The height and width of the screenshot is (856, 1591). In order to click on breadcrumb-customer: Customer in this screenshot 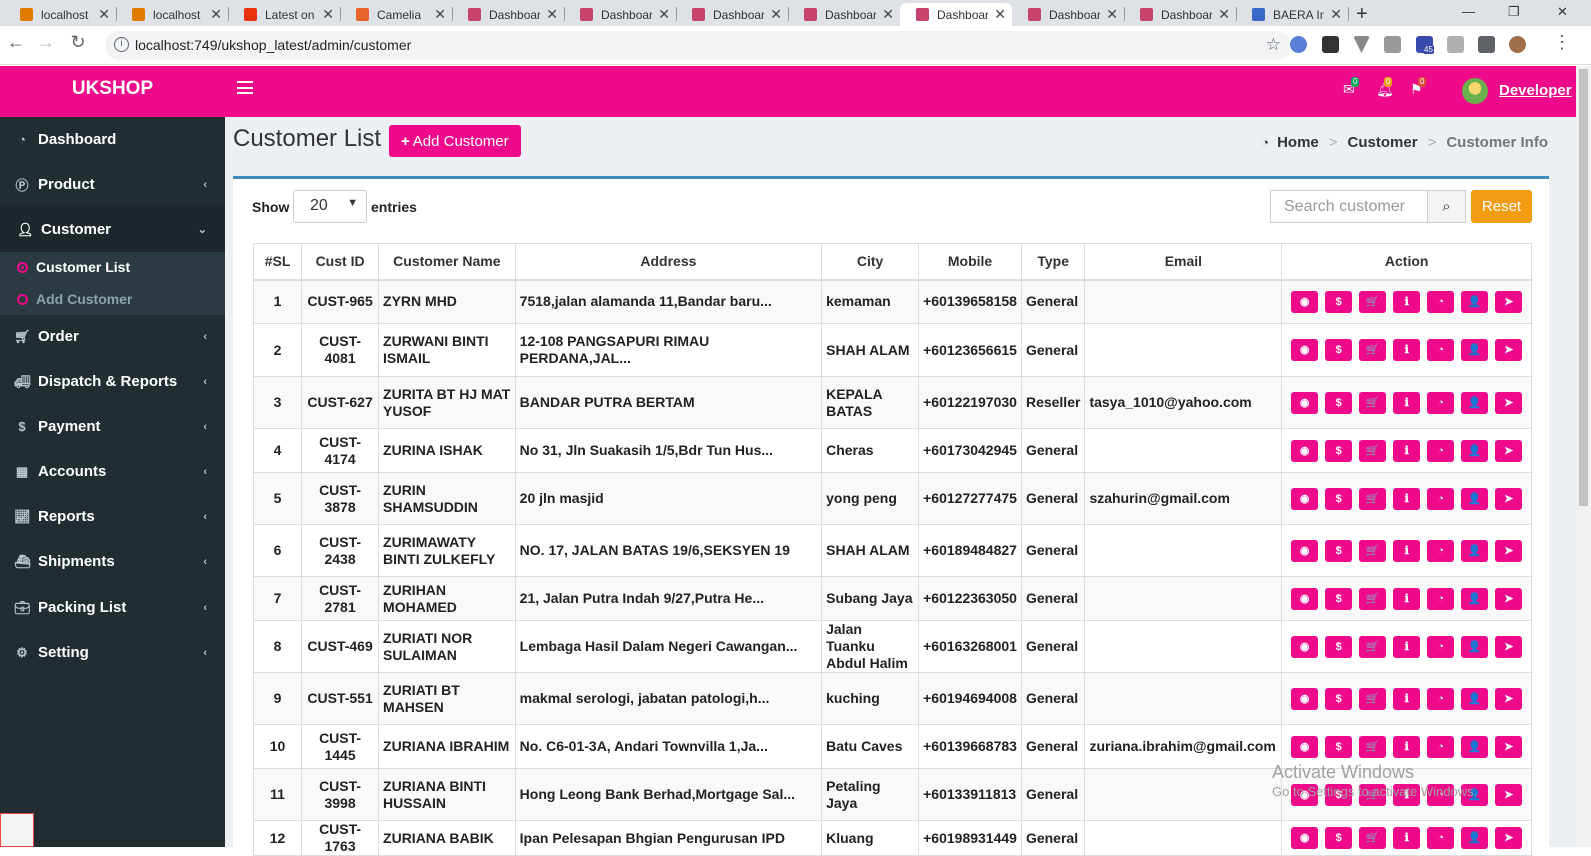, I will do `click(1383, 142)`.